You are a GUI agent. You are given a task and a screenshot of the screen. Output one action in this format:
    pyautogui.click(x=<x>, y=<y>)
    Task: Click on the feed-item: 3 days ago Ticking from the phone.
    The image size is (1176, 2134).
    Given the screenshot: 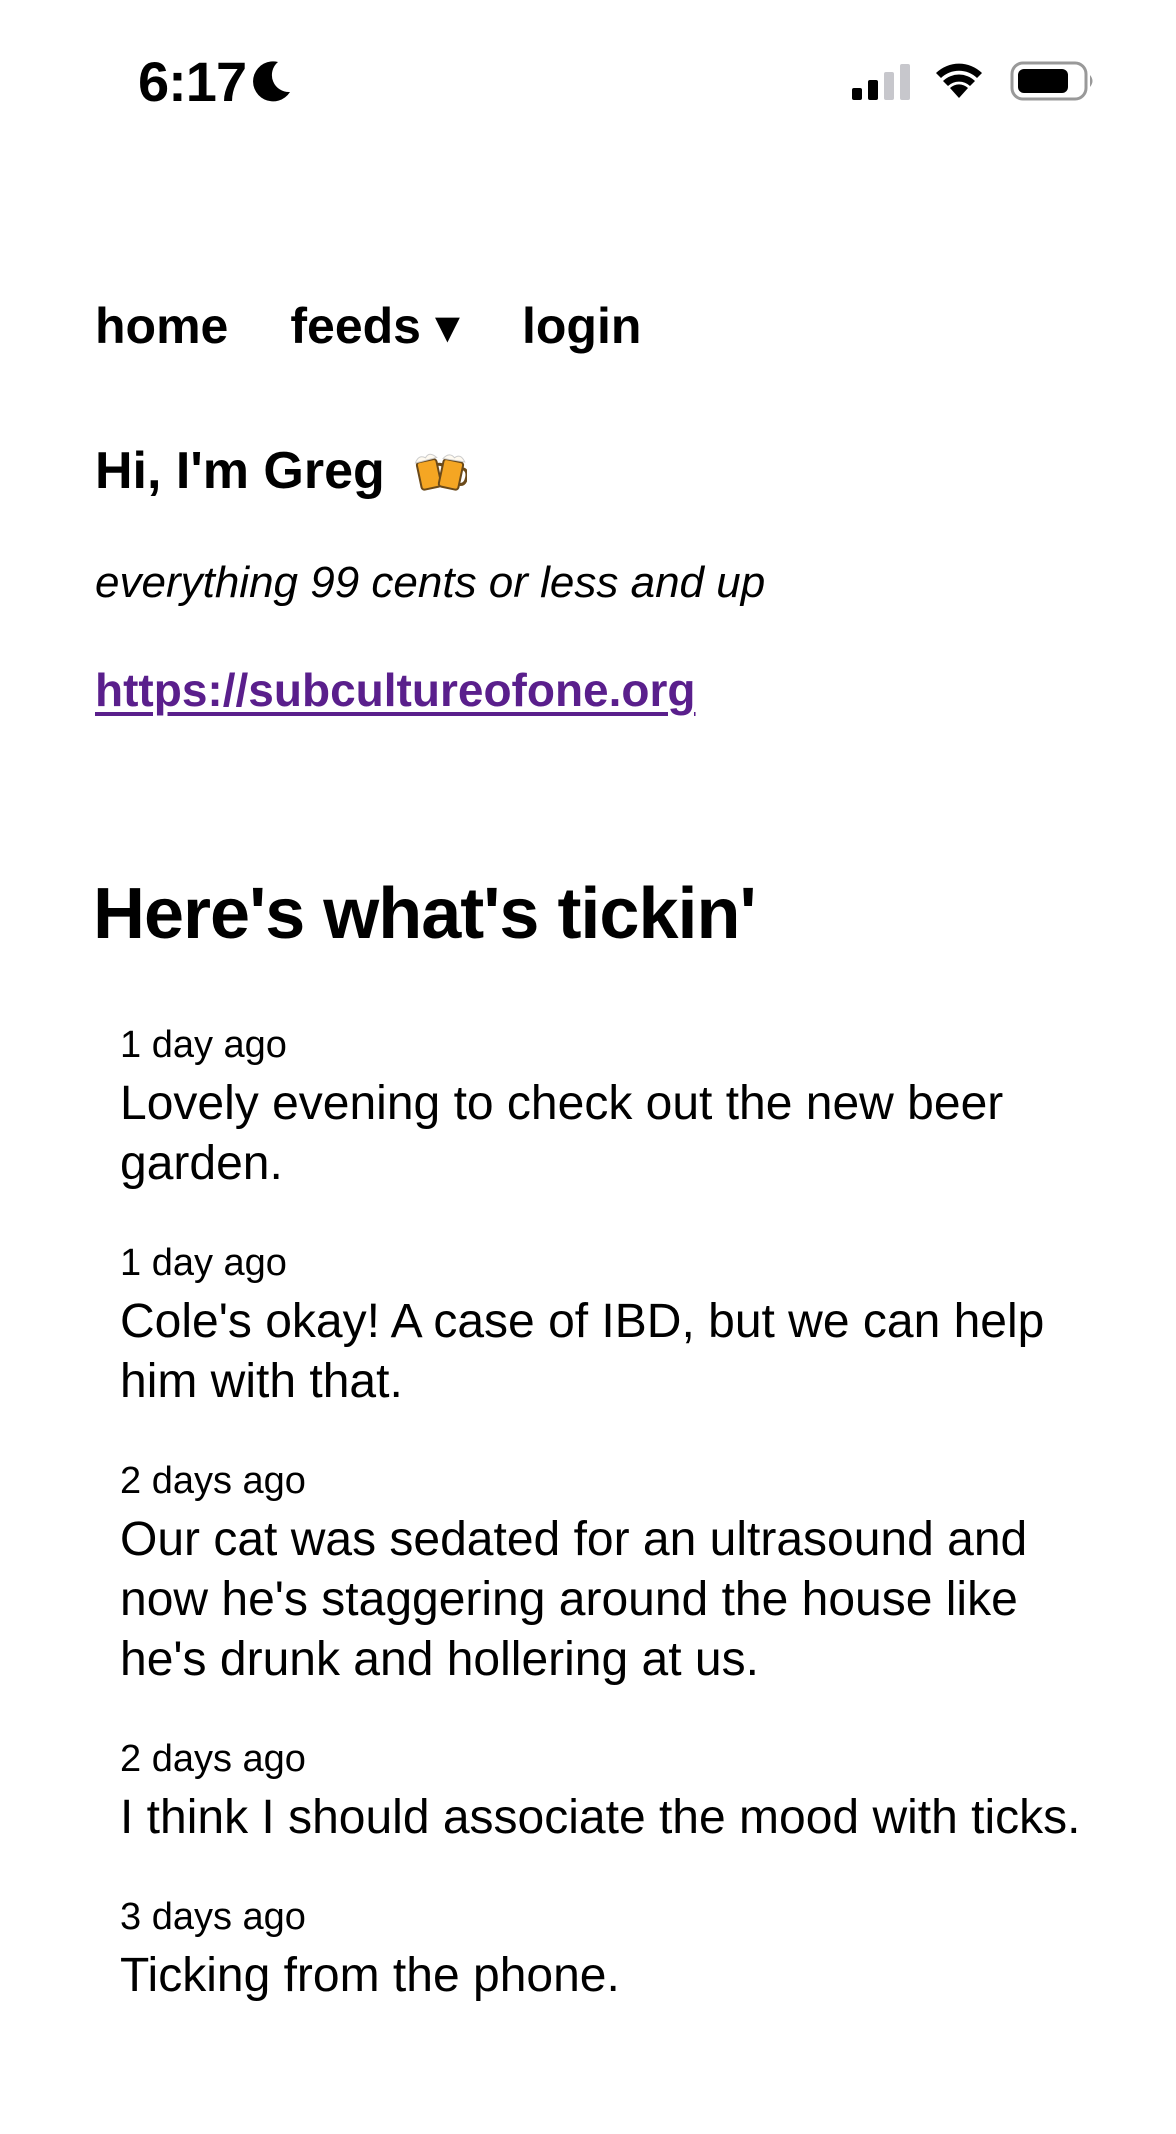 What is the action you would take?
    pyautogui.click(x=615, y=1950)
    